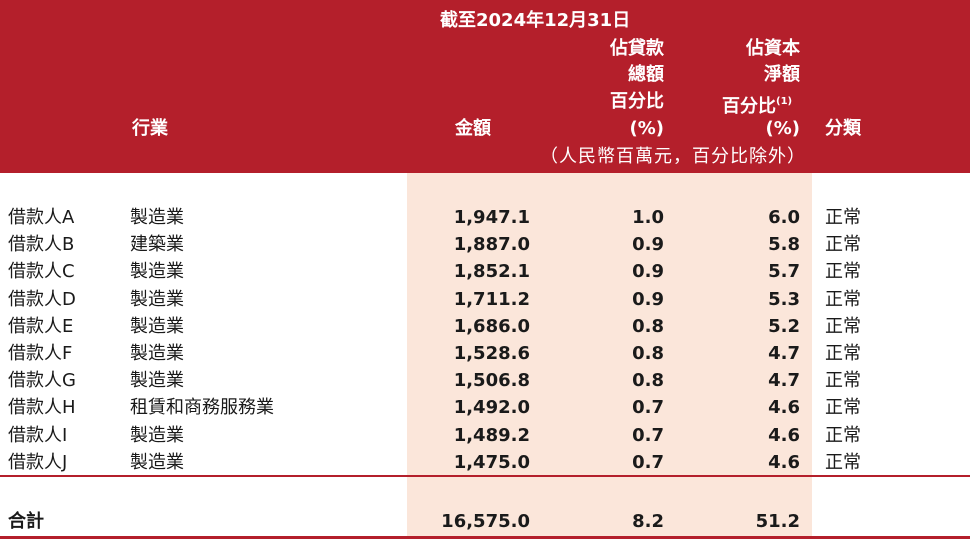  Describe the element at coordinates (491, 462) in the screenshot. I see `amount: 1,475.0` at that location.